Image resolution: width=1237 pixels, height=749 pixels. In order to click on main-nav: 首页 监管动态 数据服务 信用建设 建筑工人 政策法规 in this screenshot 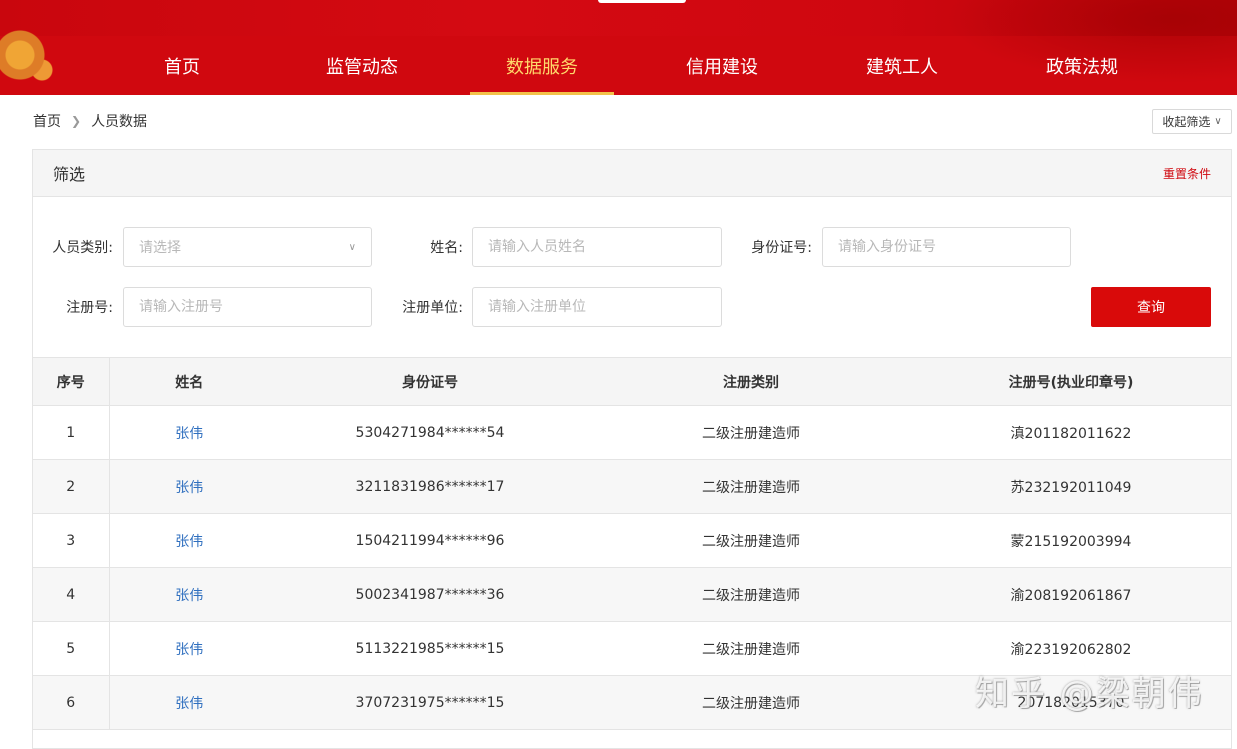, I will do `click(632, 65)`.